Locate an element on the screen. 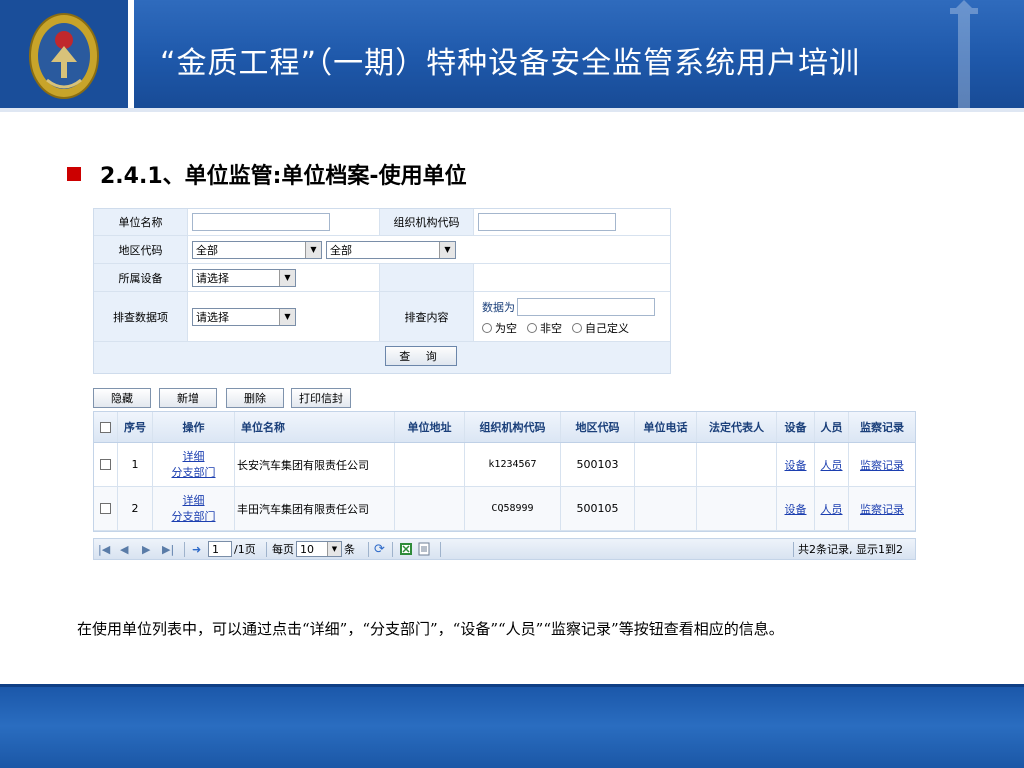  radio-group: 为空 非空 自己定义 is located at coordinates (560, 328).